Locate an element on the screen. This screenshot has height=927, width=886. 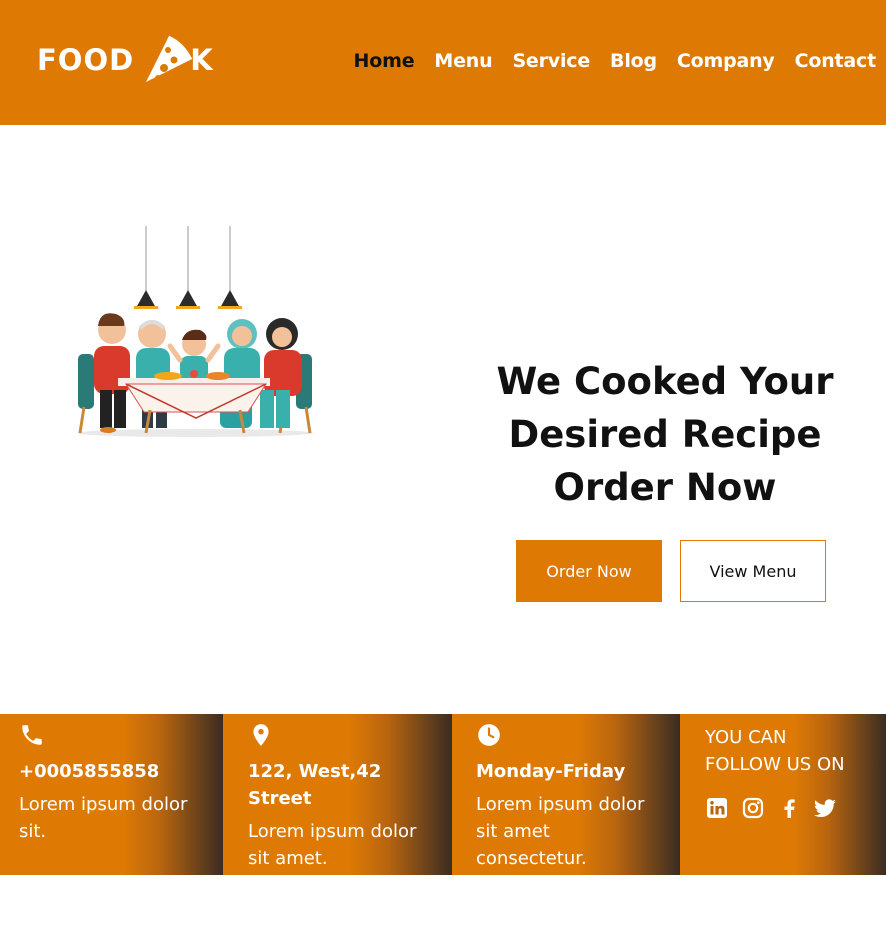
social-links is located at coordinates (786, 808).